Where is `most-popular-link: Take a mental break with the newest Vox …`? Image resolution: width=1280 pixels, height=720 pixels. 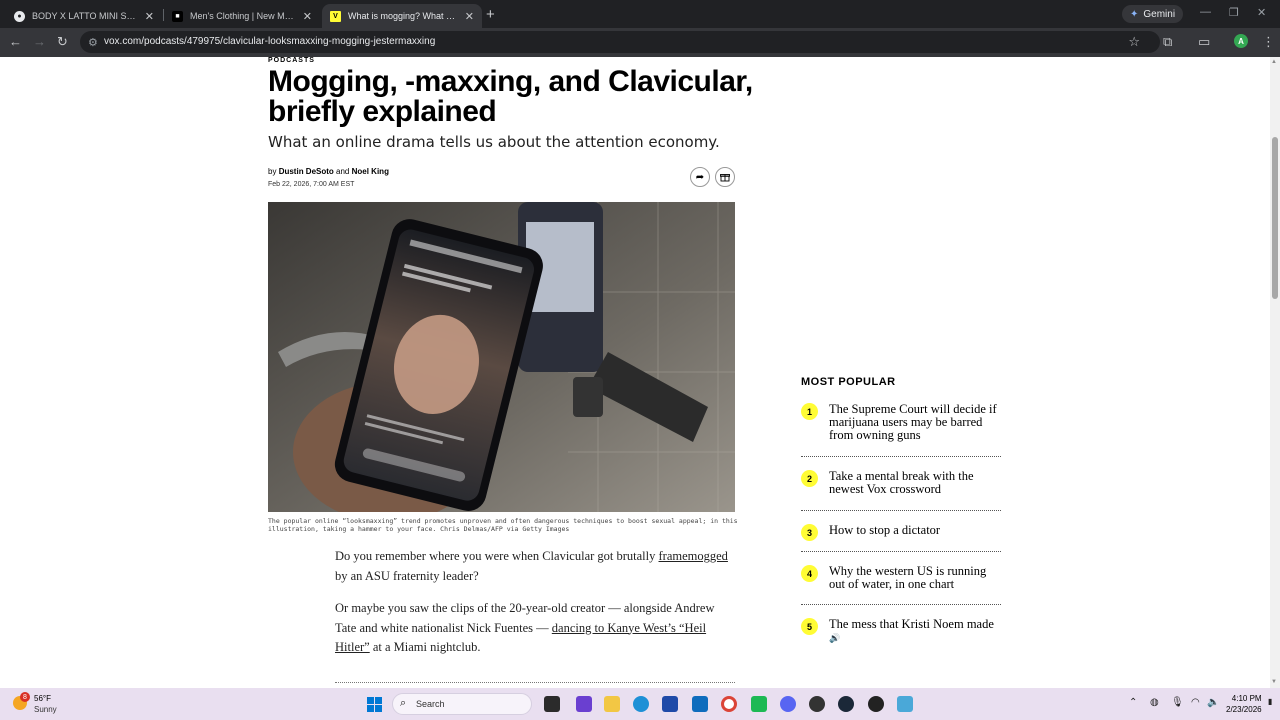
most-popular-link: Take a mental break with the newest Vox … is located at coordinates (915, 483).